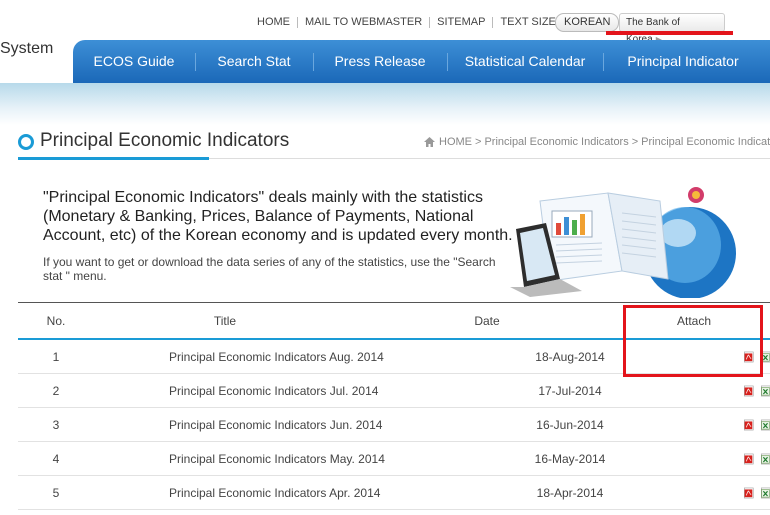  I want to click on title-rule, so click(489, 158).